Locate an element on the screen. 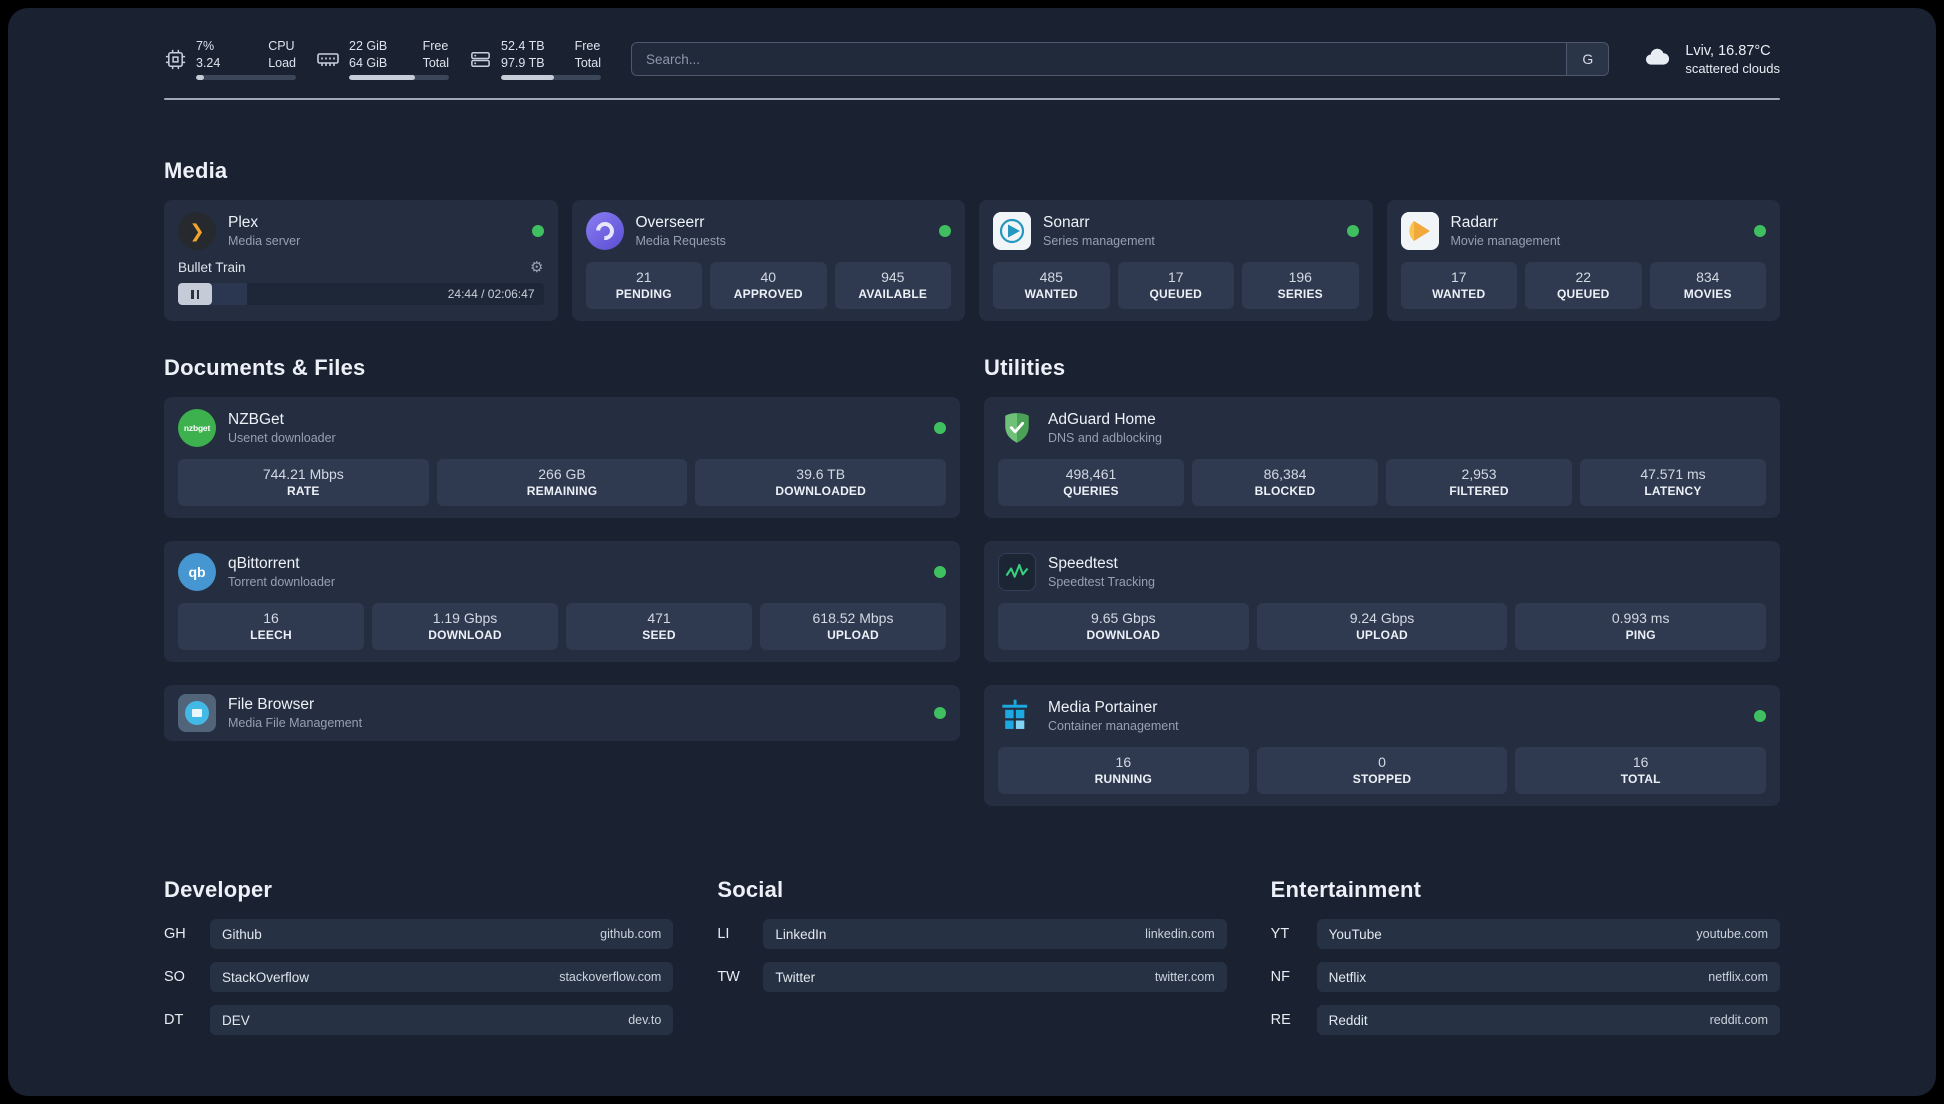  stat-value: 834 is located at coordinates (1708, 277).